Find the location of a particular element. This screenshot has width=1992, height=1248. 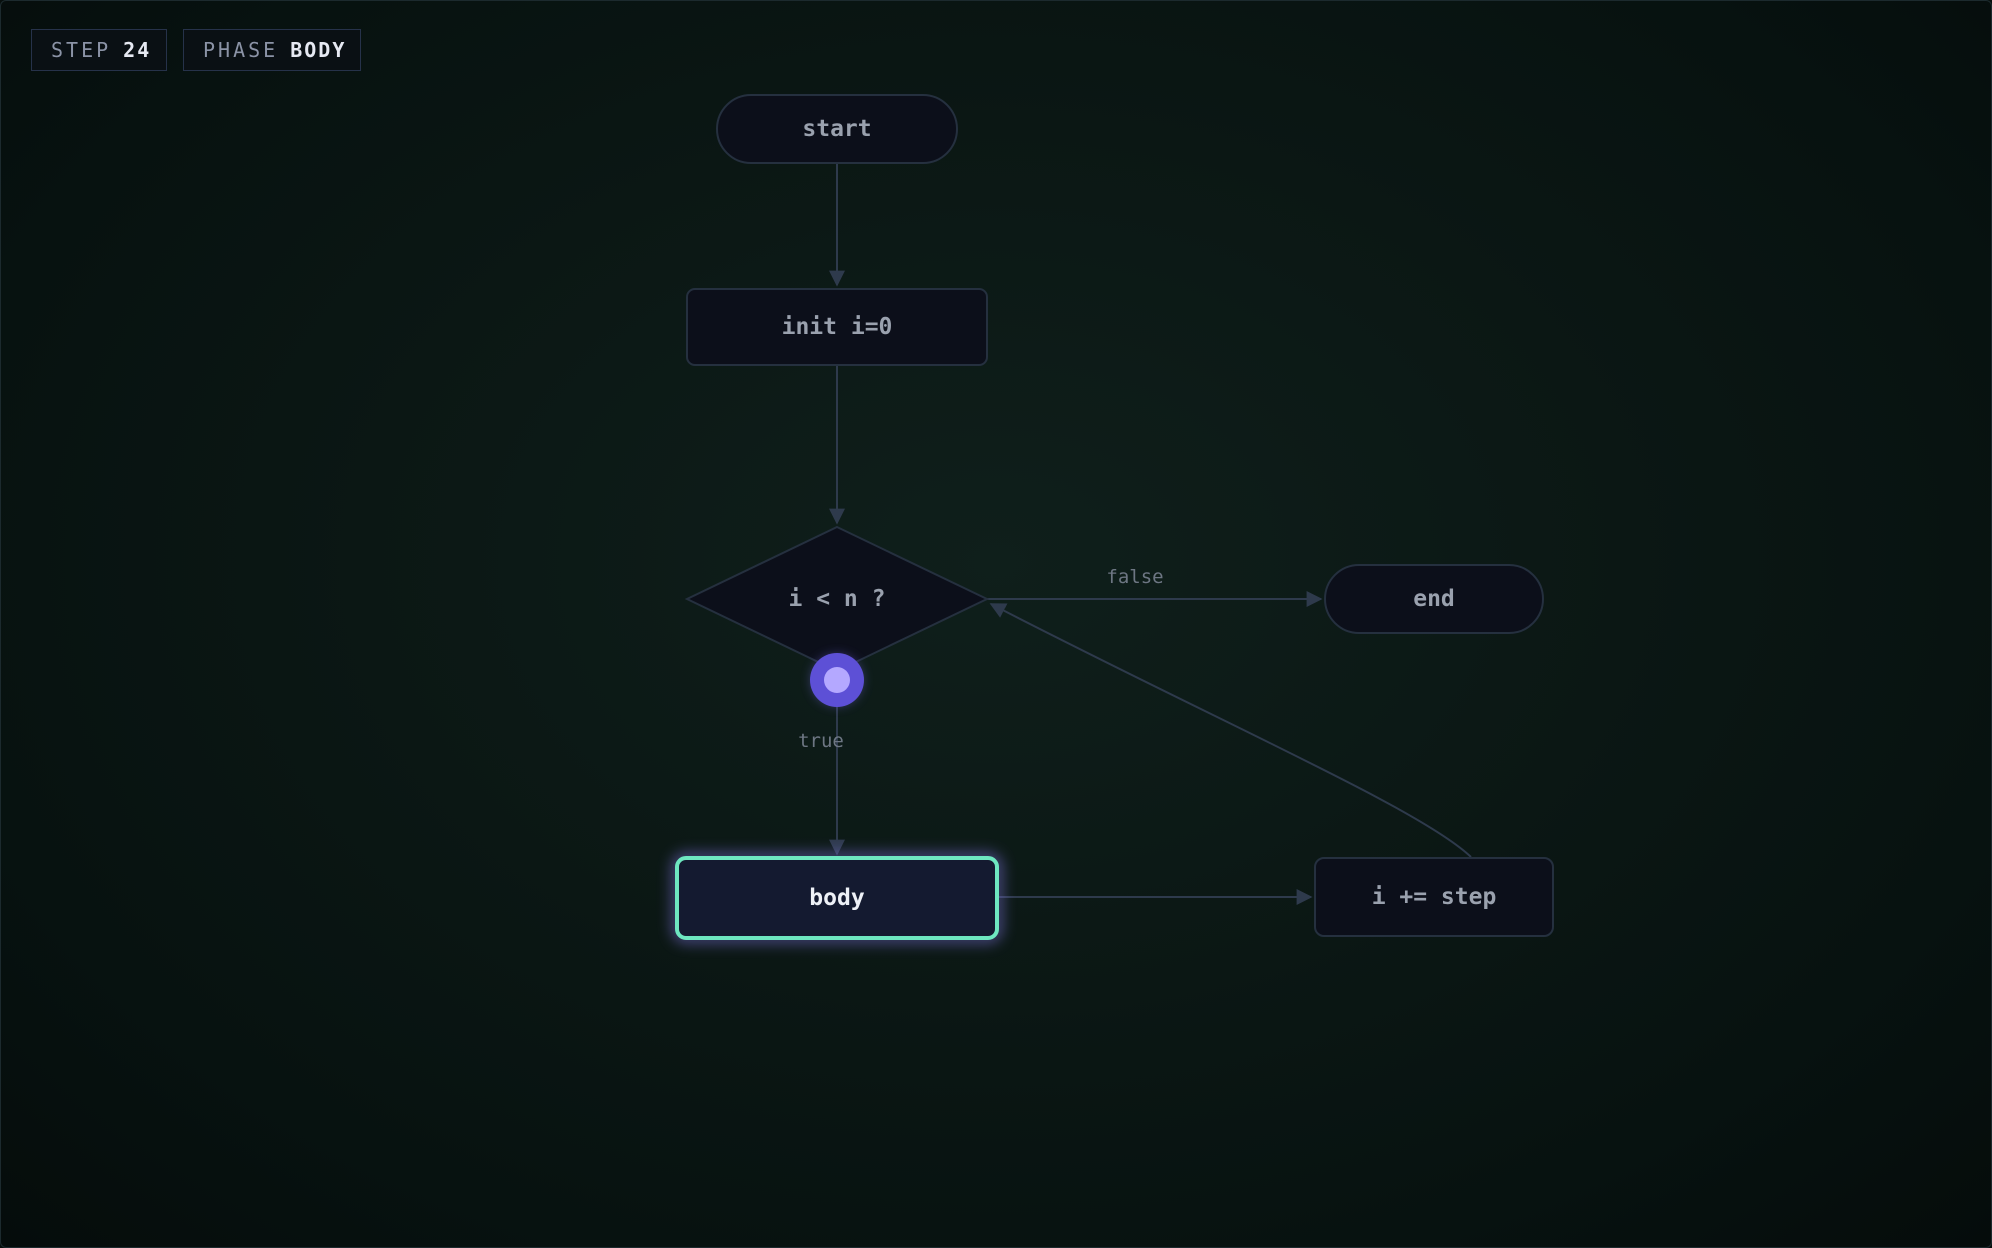

node-start: start is located at coordinates (837, 129).